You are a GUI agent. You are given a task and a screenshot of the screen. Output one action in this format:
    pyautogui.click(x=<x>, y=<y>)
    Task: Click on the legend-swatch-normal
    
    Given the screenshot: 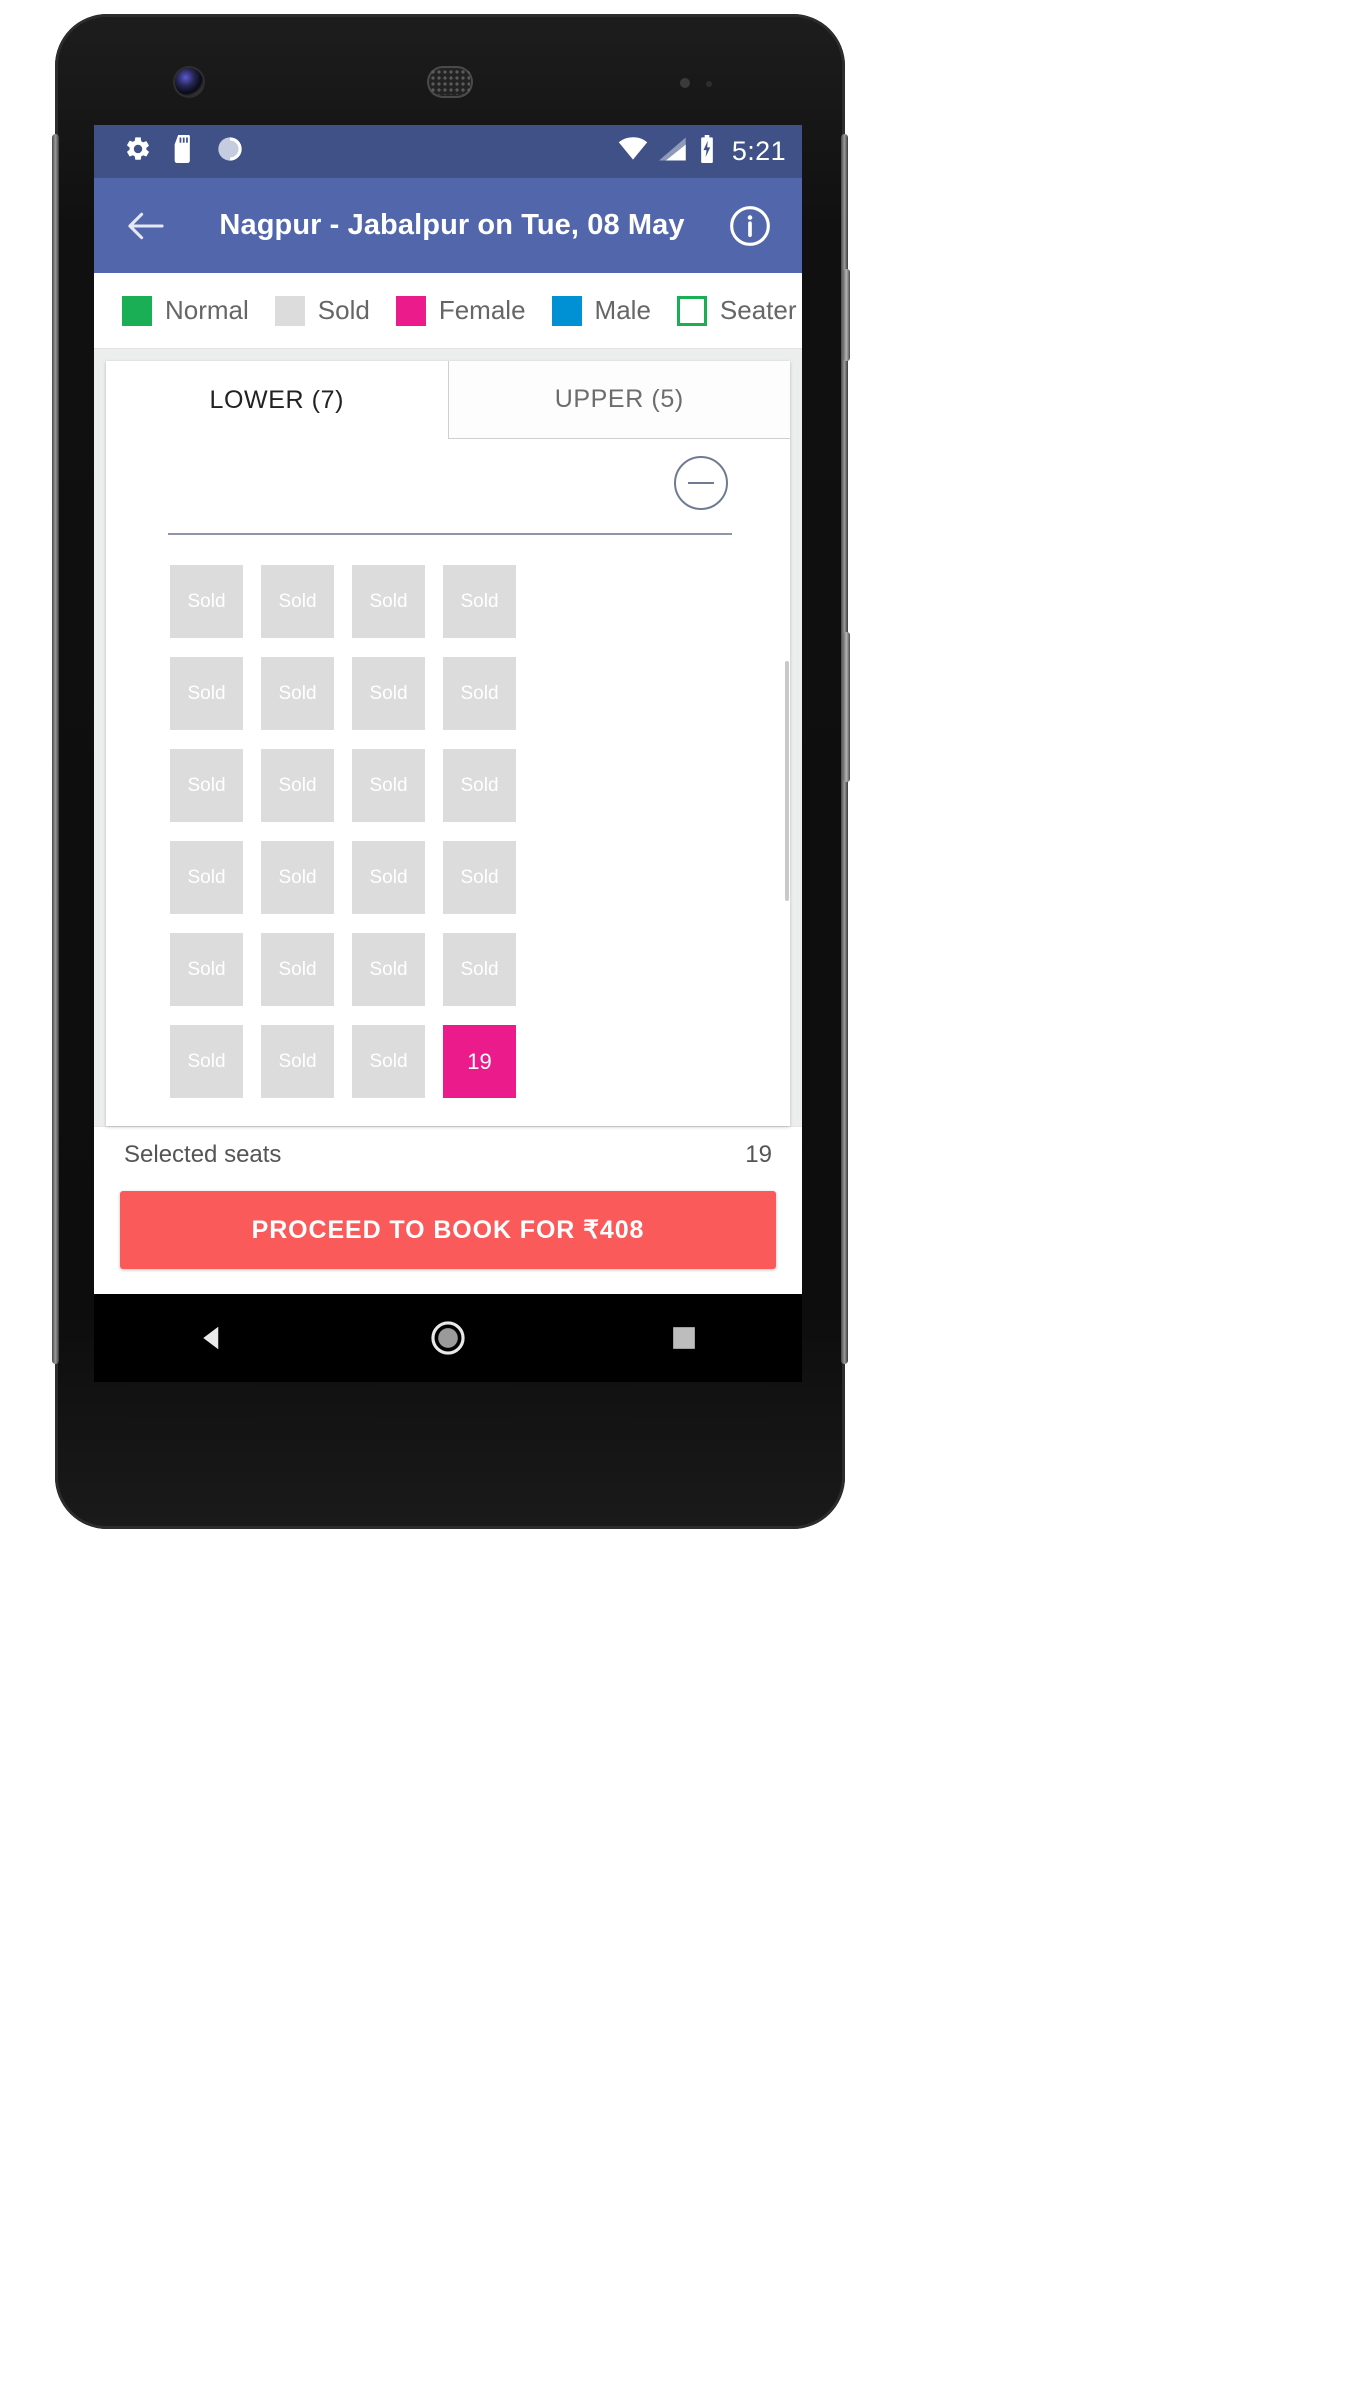 What is the action you would take?
    pyautogui.click(x=137, y=310)
    